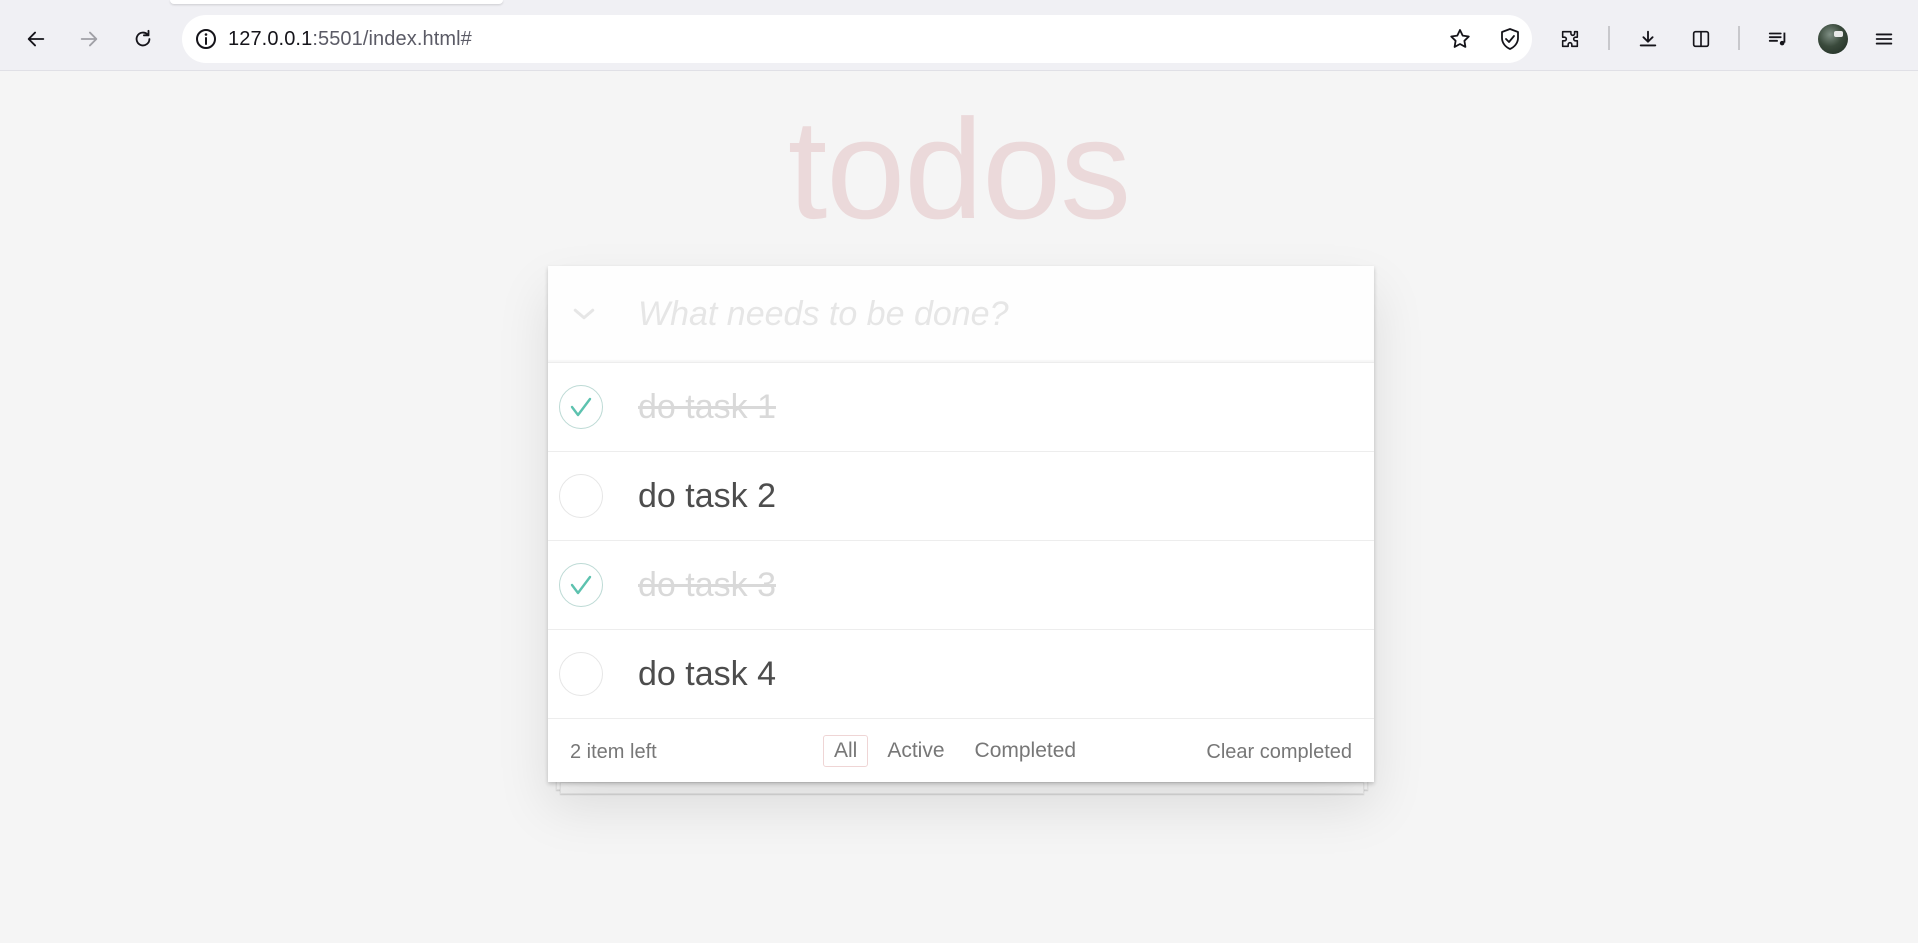 The image size is (1918, 943). What do you see at coordinates (961, 496) in the screenshot?
I see `todo-item: do task 2` at bounding box center [961, 496].